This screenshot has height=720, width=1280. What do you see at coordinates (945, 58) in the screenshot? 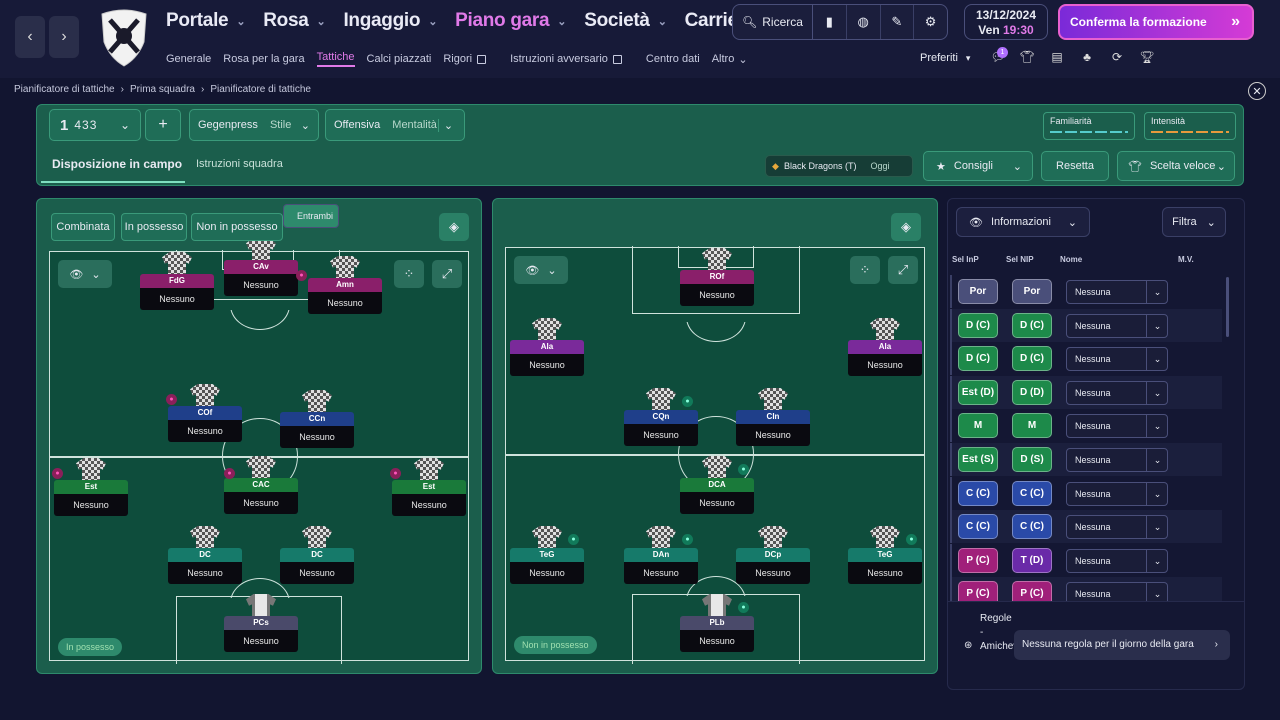
I see `favorites-dropdown: Preferiti ▾` at bounding box center [945, 58].